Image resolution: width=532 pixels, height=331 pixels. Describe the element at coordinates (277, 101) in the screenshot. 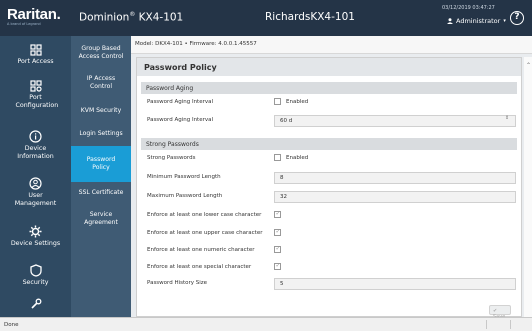

I see `password-aging-enabled-checkbox` at that location.